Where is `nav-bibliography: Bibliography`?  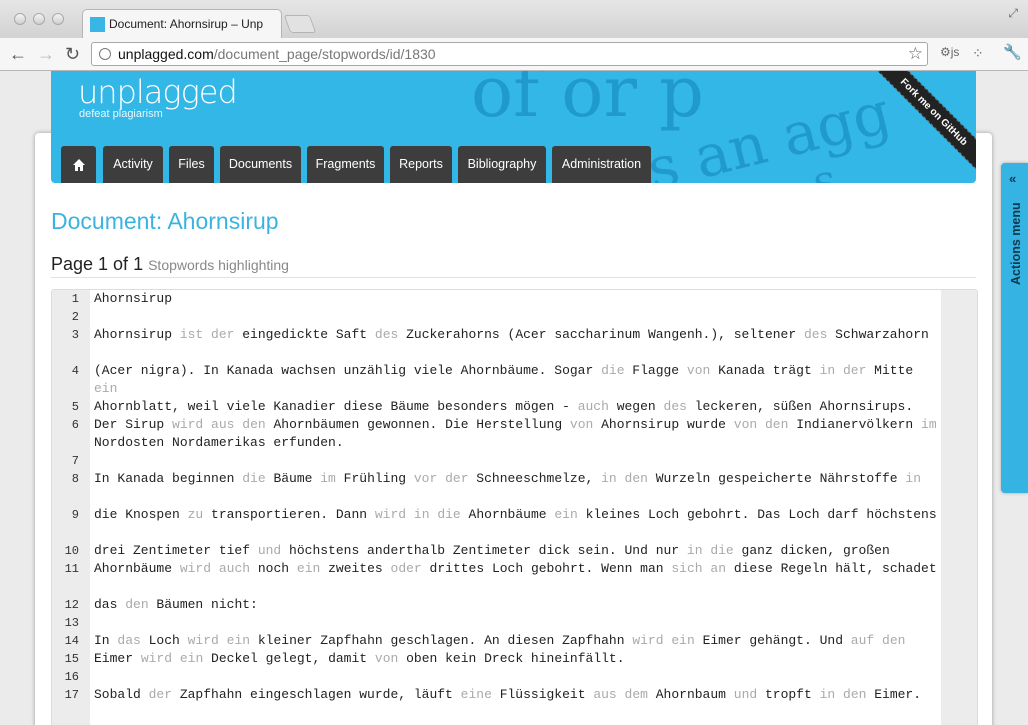 nav-bibliography: Bibliography is located at coordinates (502, 164).